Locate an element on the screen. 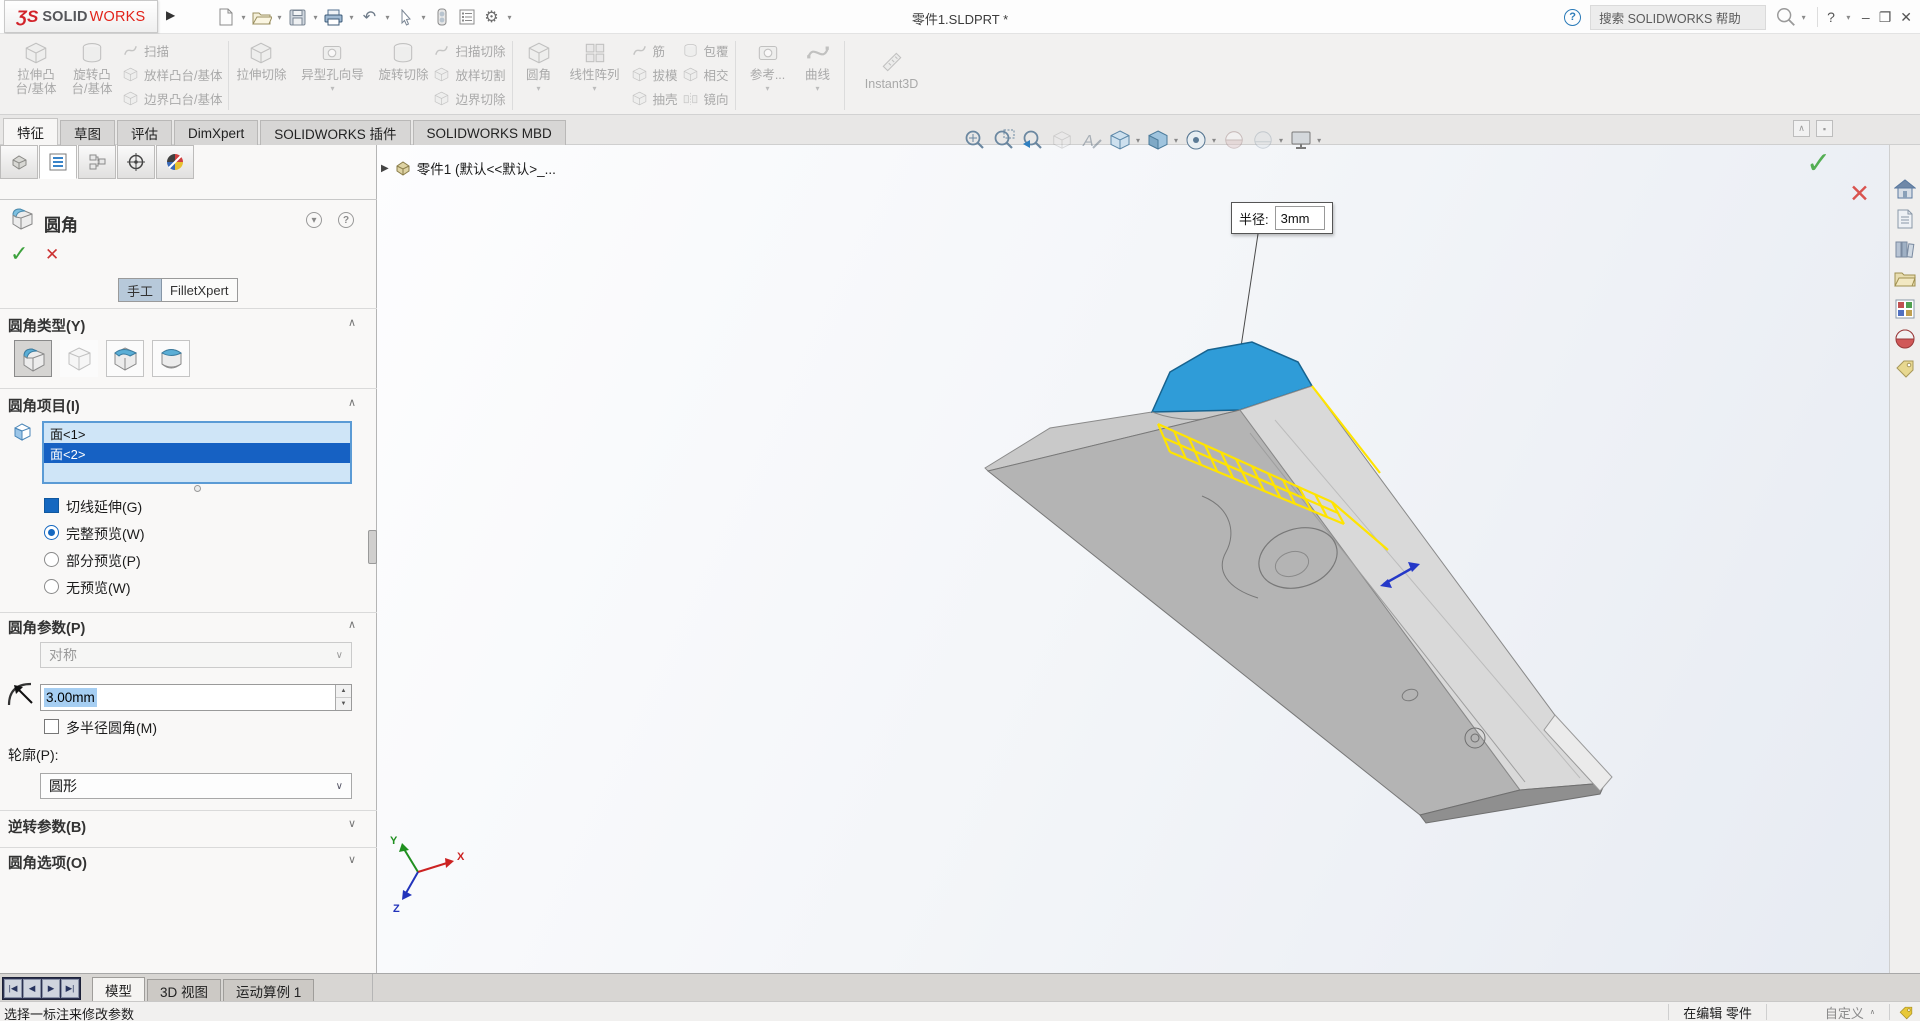 The height and width of the screenshot is (1021, 1920). multi-radius-checkbox is located at coordinates (51, 726).